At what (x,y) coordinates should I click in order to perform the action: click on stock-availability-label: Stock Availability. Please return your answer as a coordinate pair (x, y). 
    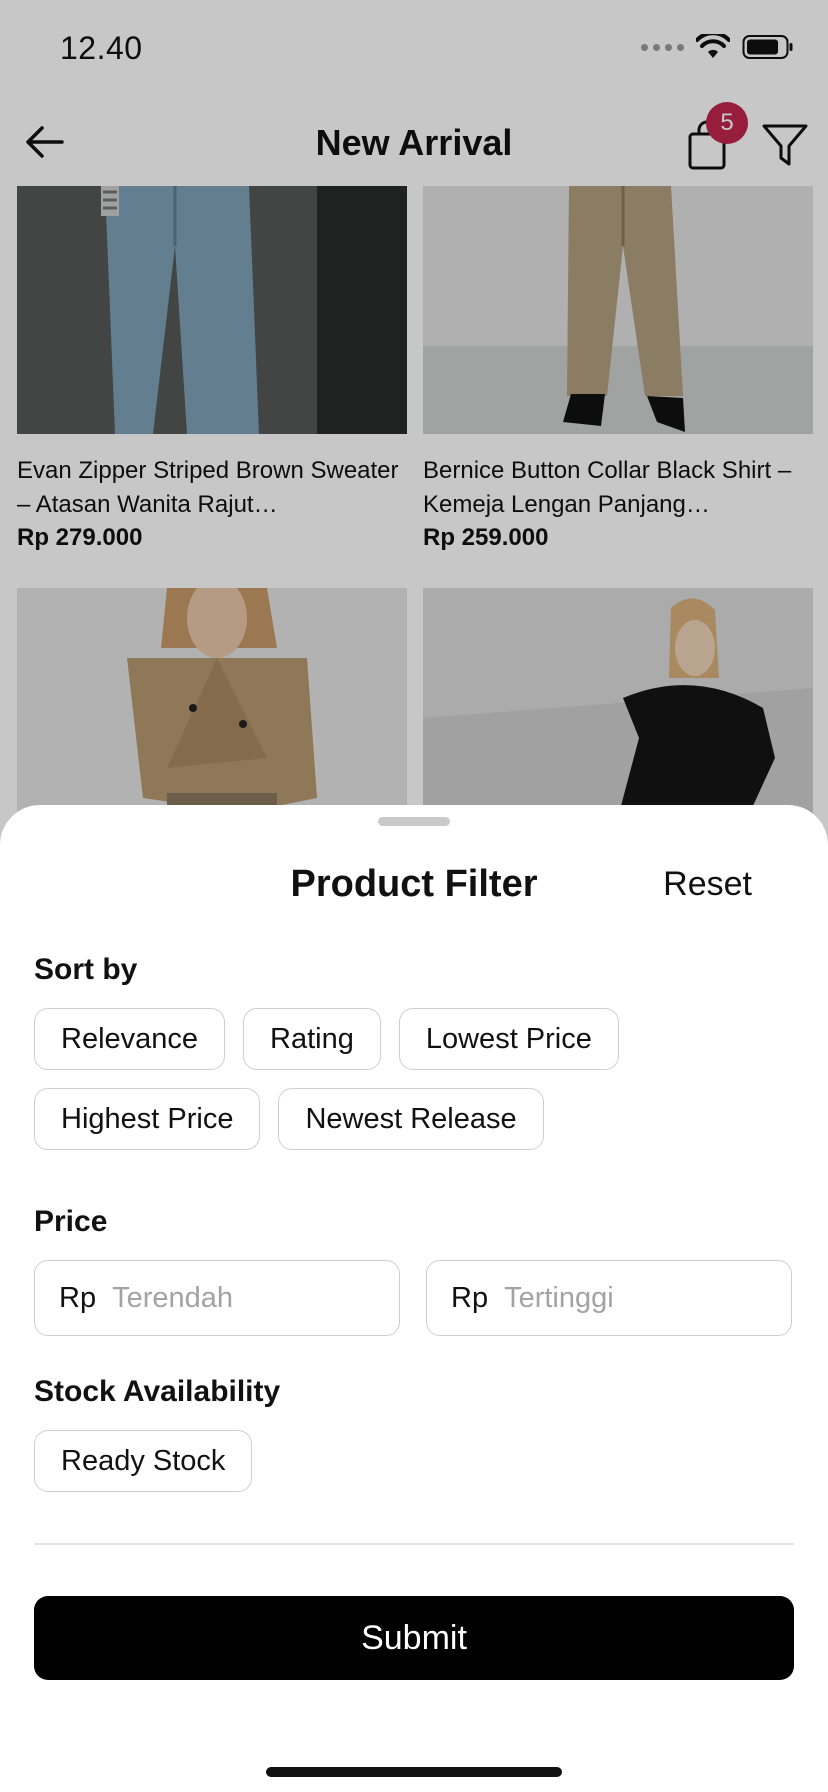
    Looking at the image, I should click on (157, 1391).